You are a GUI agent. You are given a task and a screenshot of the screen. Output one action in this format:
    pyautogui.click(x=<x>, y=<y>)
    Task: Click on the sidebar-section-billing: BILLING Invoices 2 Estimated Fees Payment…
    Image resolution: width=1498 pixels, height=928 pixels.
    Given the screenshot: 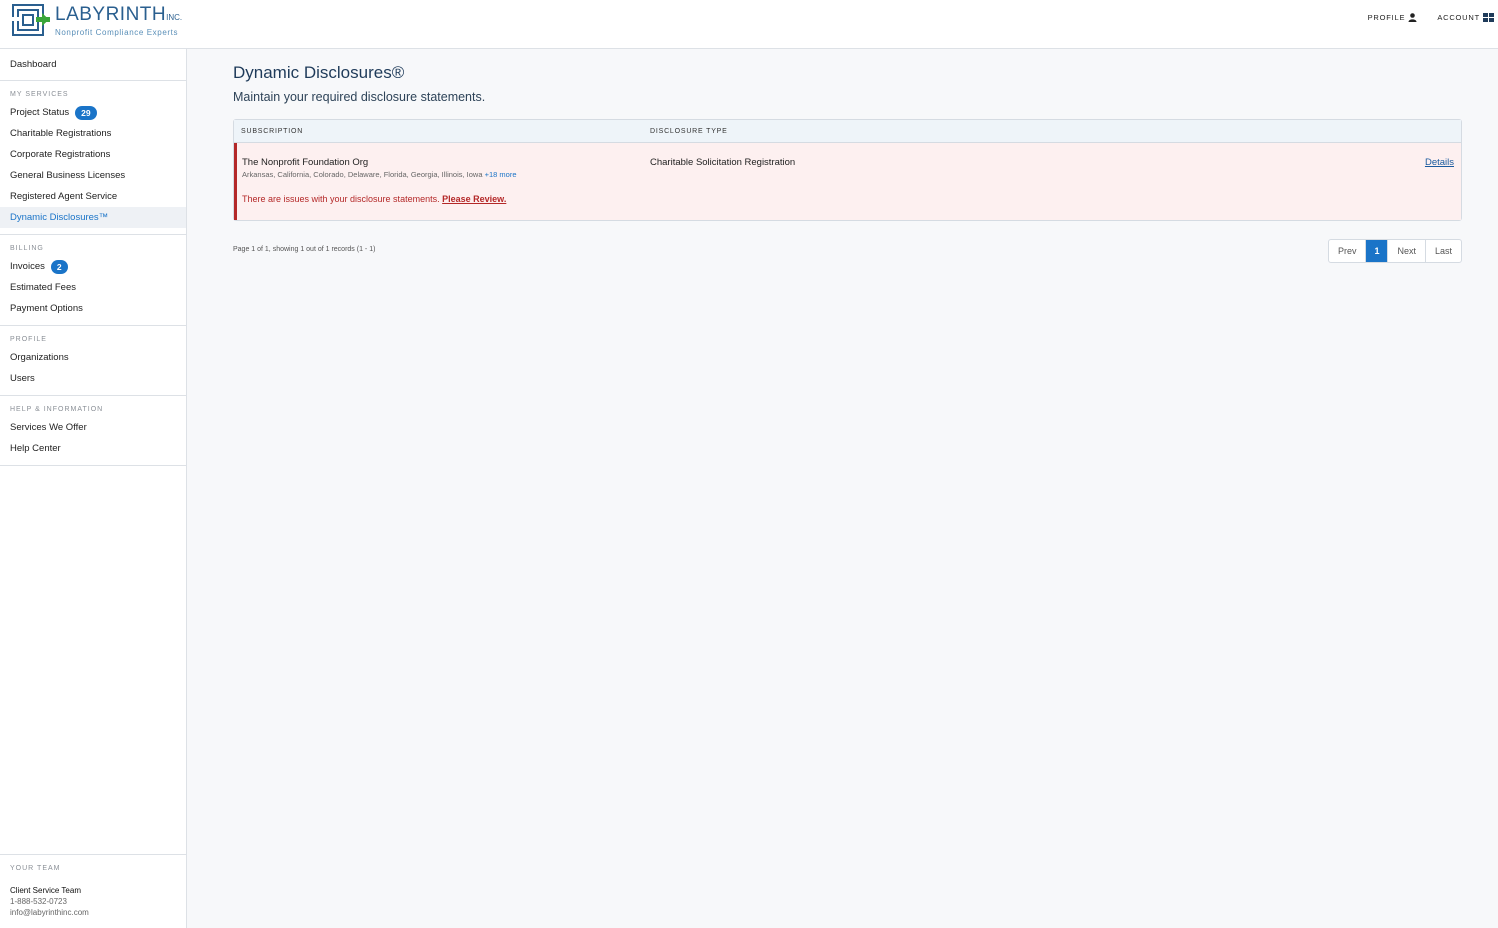 What is the action you would take?
    pyautogui.click(x=93, y=280)
    